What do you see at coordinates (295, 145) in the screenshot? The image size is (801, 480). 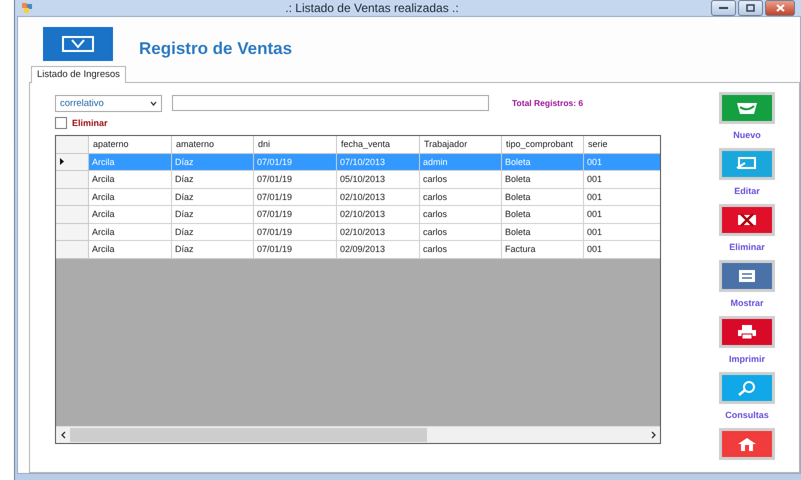 I see `column-header: dni` at bounding box center [295, 145].